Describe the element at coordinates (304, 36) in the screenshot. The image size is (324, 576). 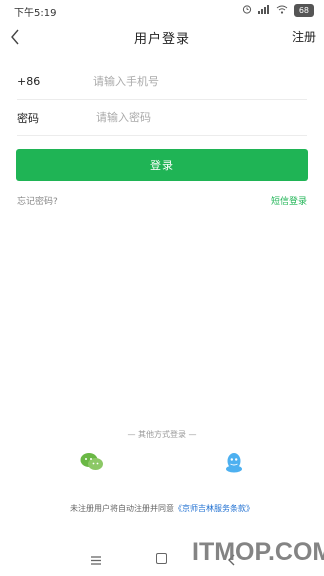
I see `register-button: 注册` at that location.